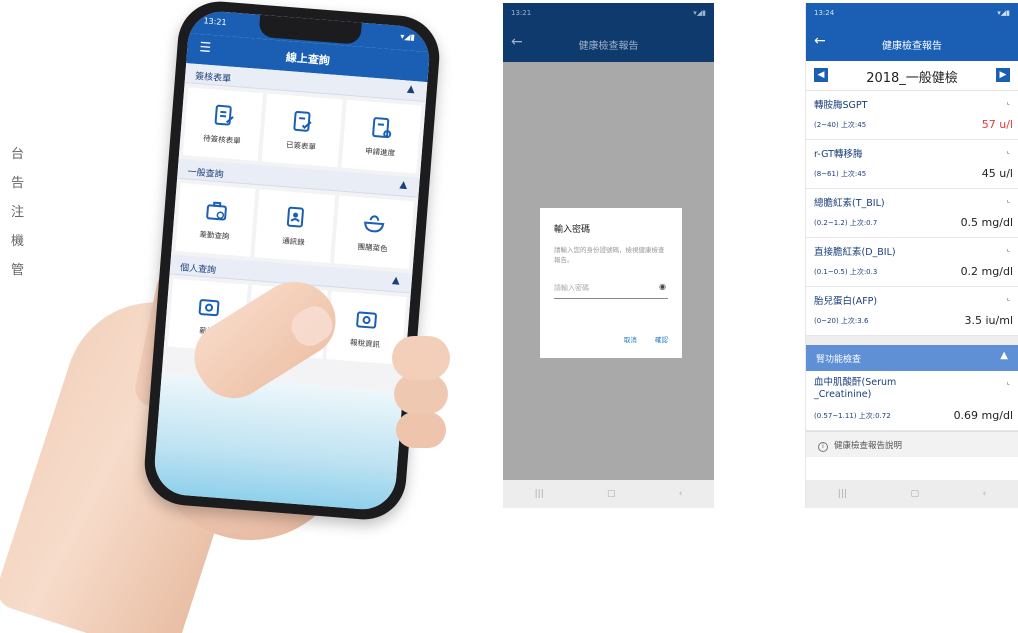 The image size is (1018, 633). I want to click on tile-attendance: 差勤查詢, so click(215, 220).